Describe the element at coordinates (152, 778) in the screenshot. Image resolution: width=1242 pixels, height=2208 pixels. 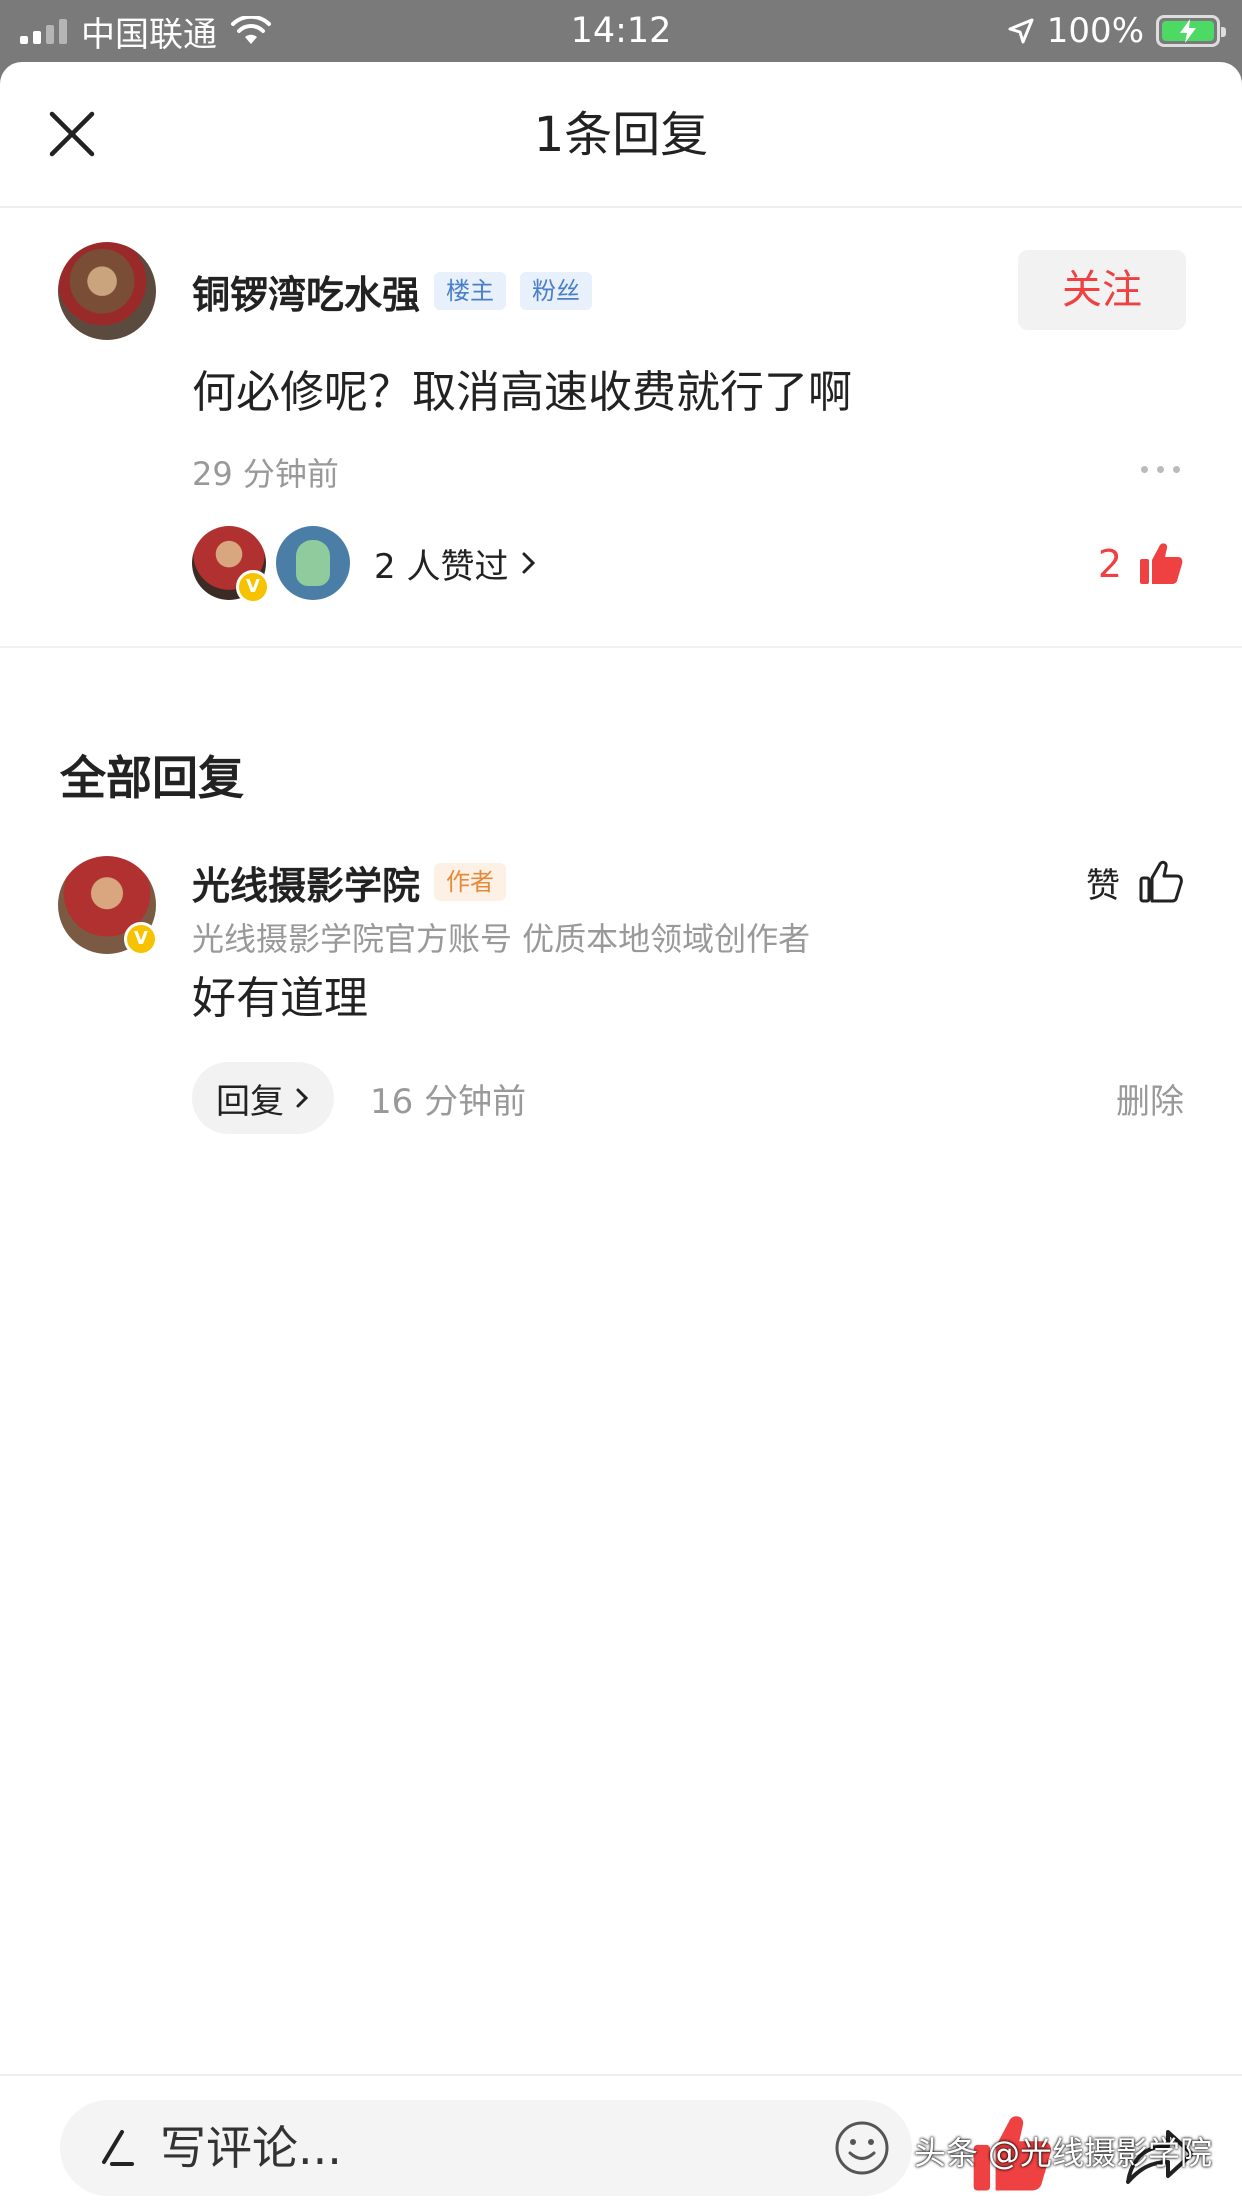
I see `section-title: 全部回复` at that location.